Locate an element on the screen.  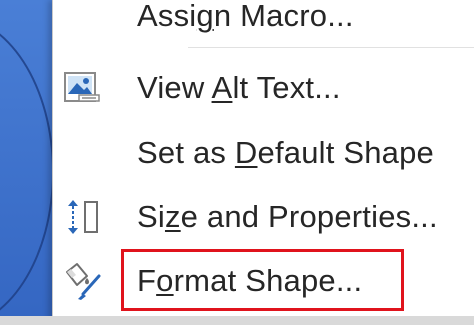
background-arc-shape is located at coordinates (27, 170).